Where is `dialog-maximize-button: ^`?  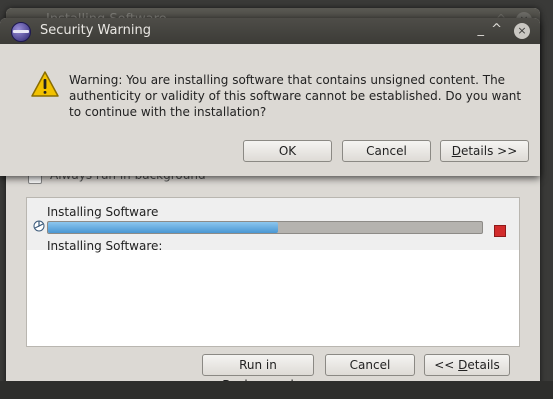
dialog-maximize-button: ^ is located at coordinates (496, 29).